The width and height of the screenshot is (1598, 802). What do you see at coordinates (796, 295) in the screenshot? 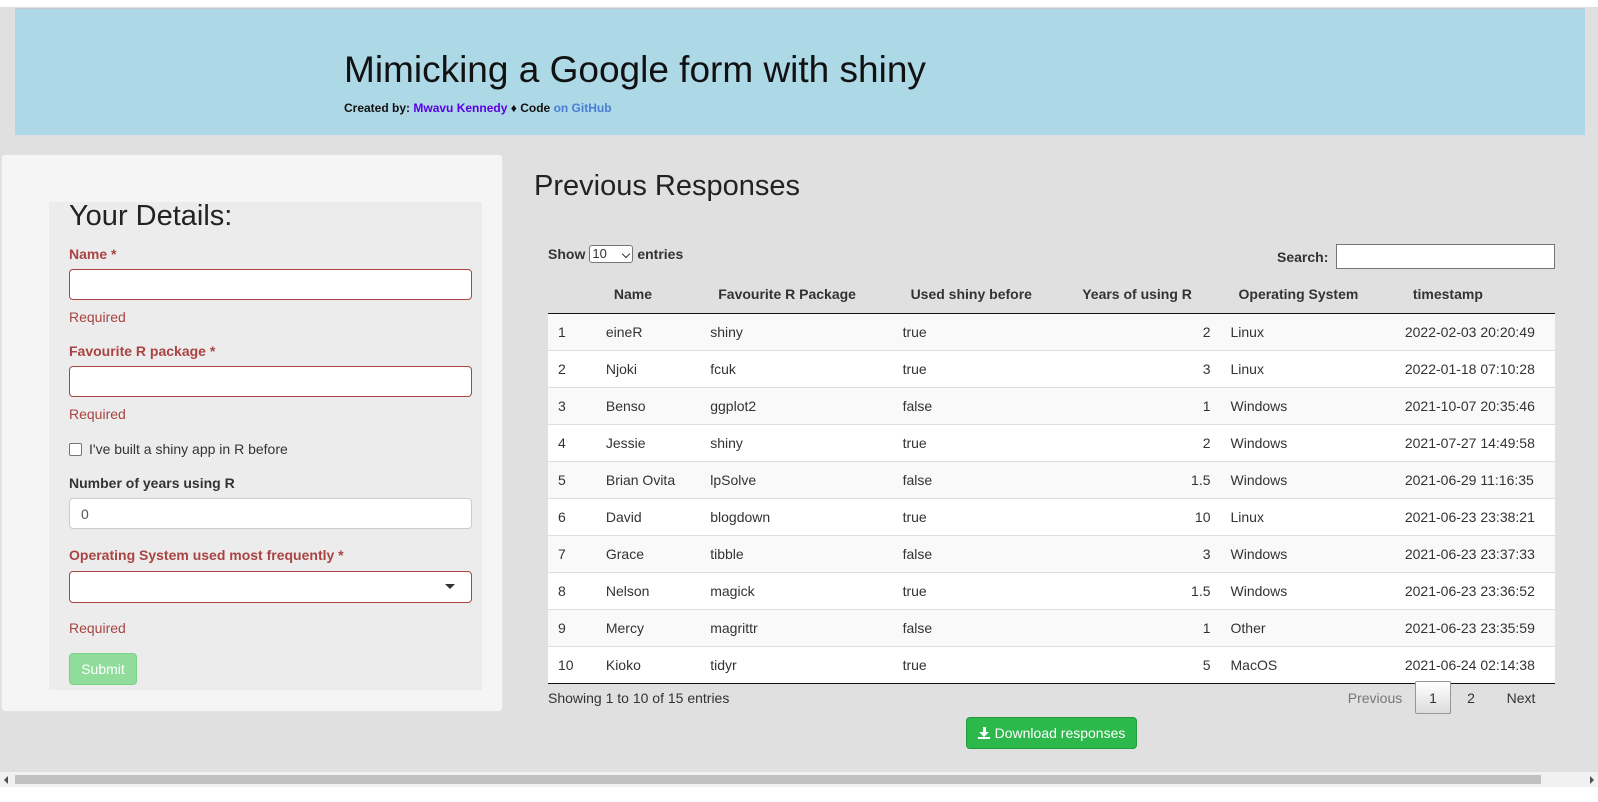
I see `column-header-package: Favourite R Package` at bounding box center [796, 295].